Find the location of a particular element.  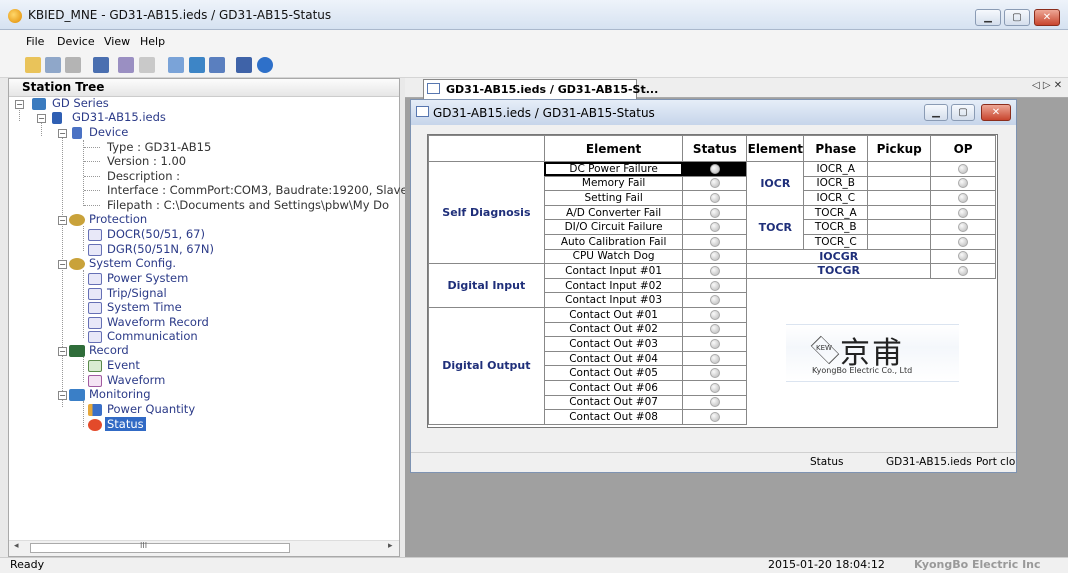

menu-view: View is located at coordinates (117, 41).